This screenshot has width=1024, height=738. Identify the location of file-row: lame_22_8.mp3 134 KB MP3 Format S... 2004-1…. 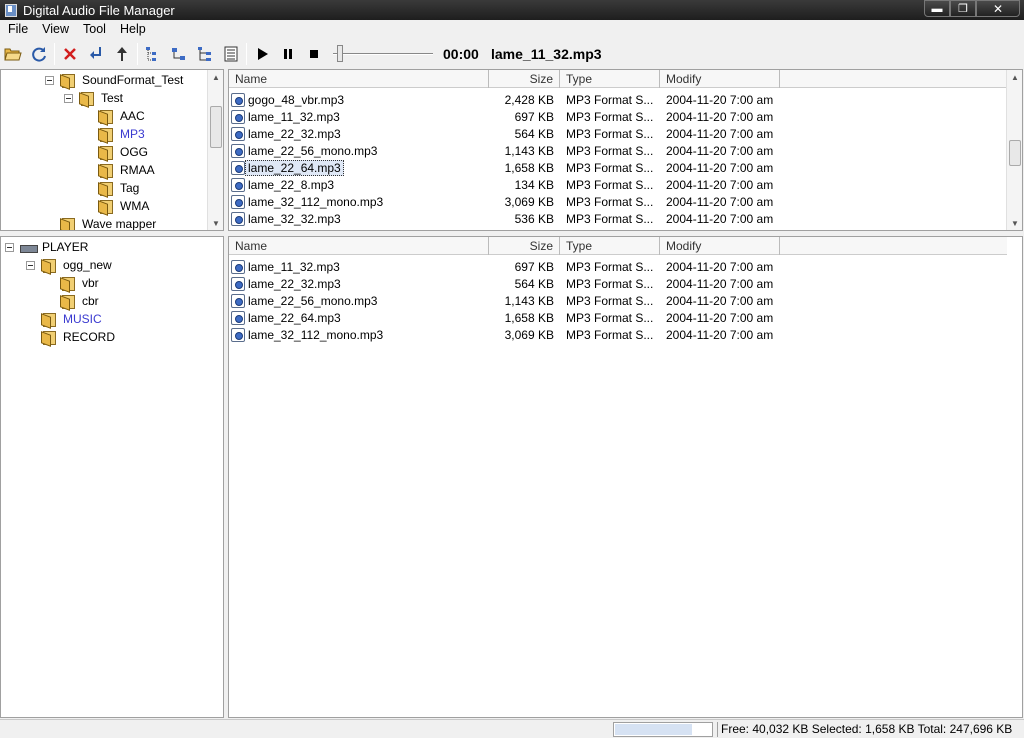
(509, 184).